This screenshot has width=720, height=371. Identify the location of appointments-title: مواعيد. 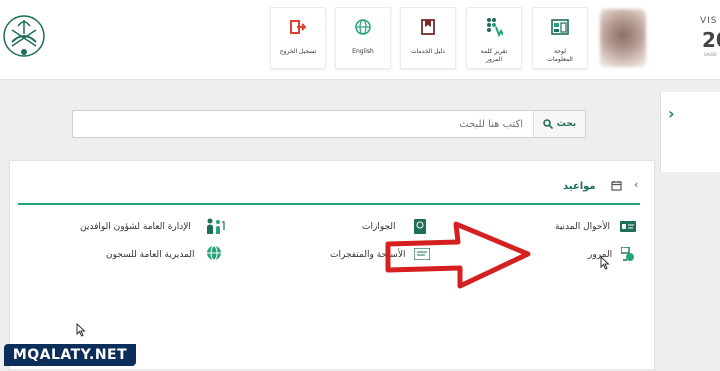
(579, 186).